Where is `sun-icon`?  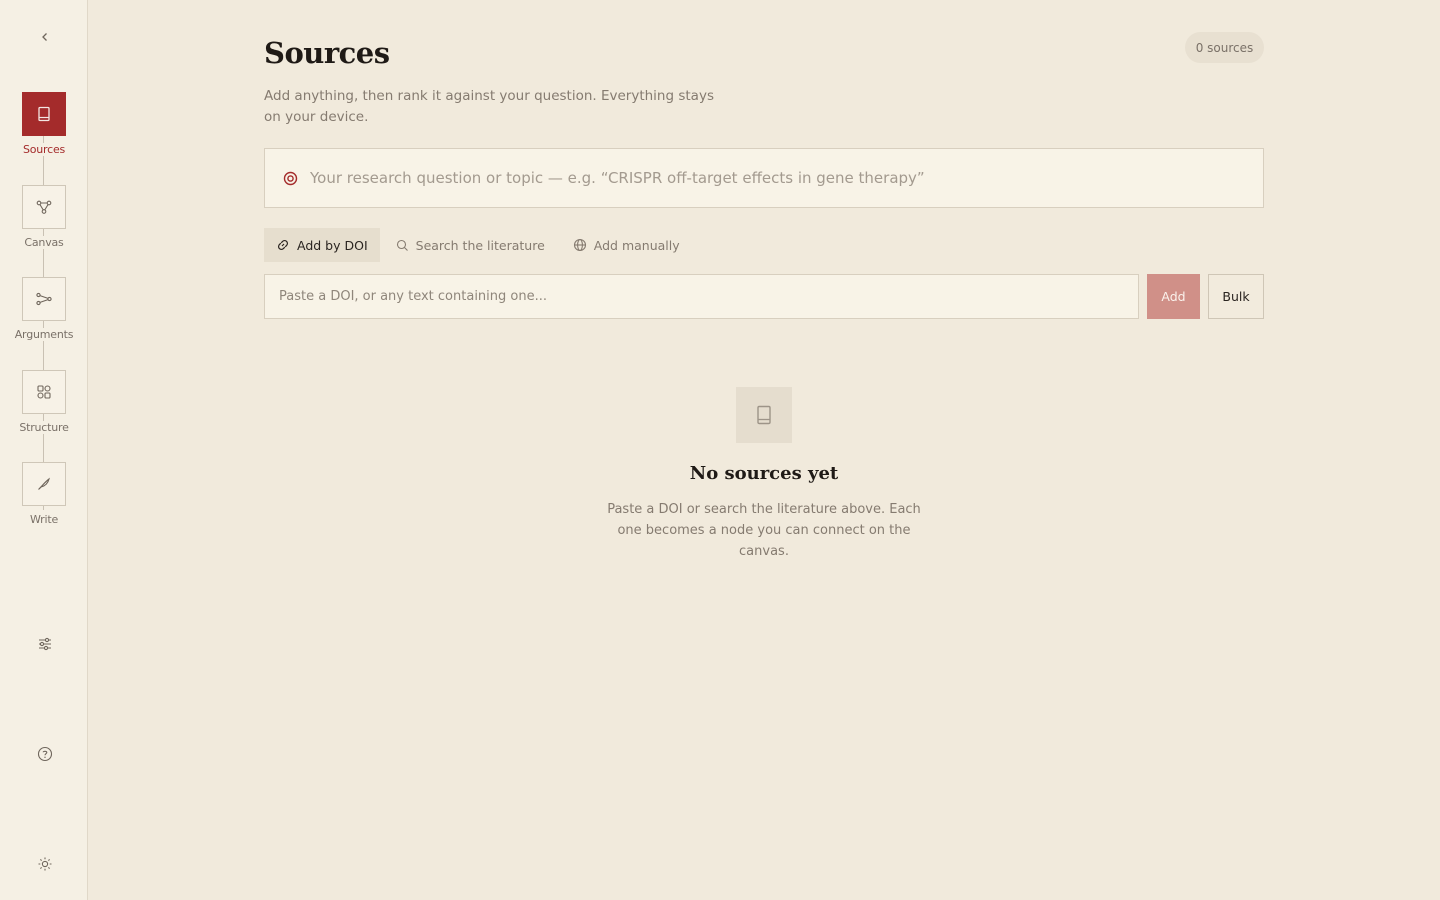 sun-icon is located at coordinates (45, 864).